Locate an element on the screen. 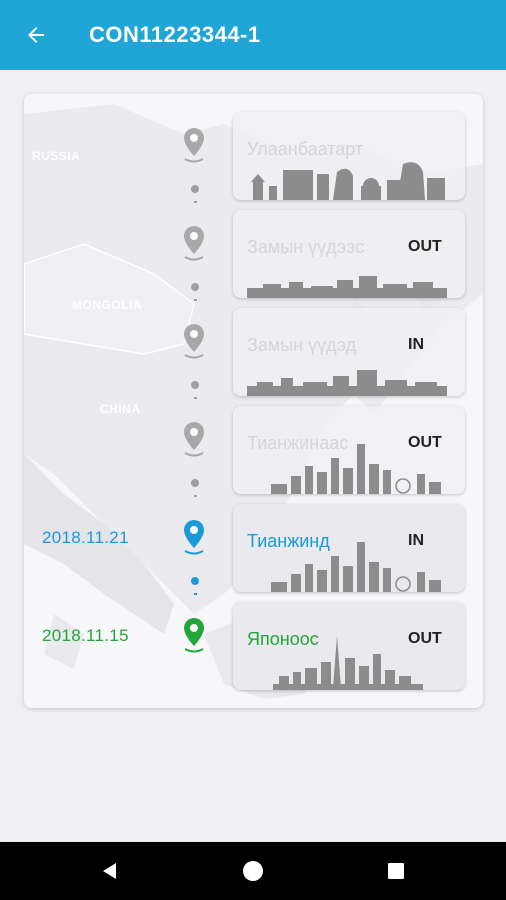  timeline-stop: Улаанбаатарт is located at coordinates (253, 148).